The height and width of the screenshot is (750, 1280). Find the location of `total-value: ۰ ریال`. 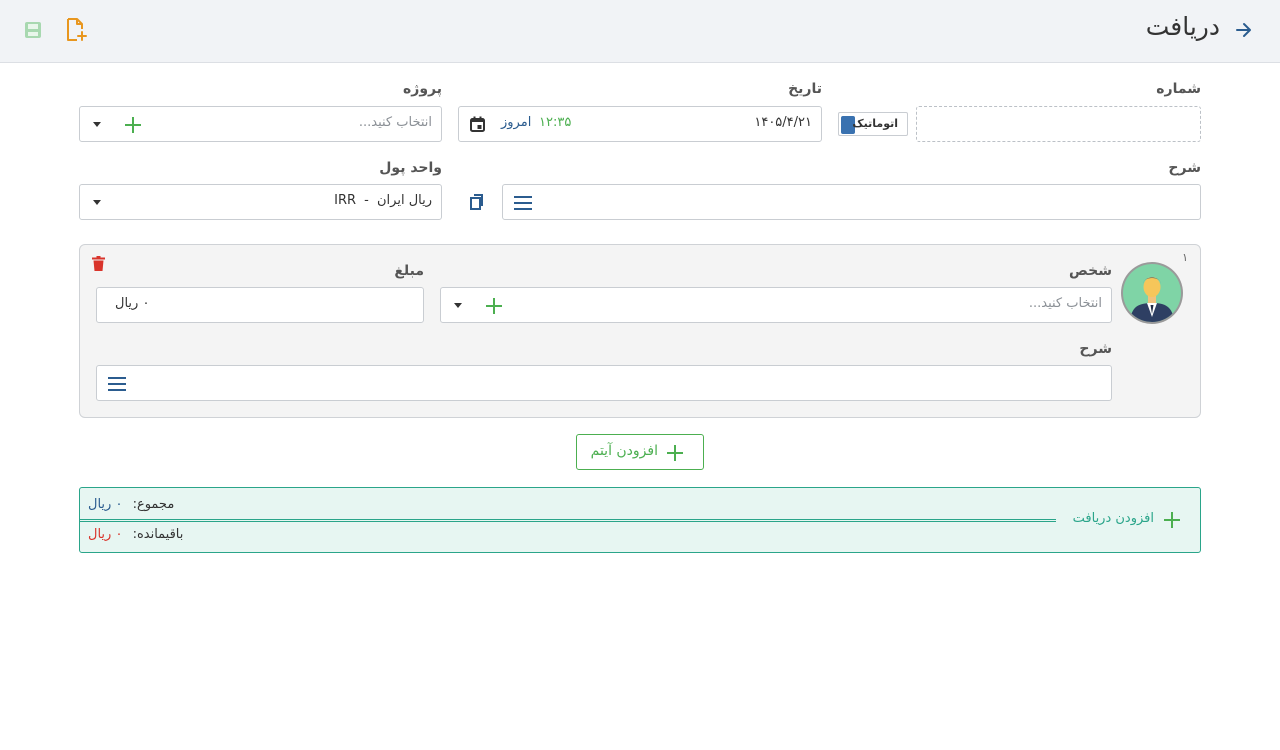

total-value: ۰ ریال is located at coordinates (105, 504).